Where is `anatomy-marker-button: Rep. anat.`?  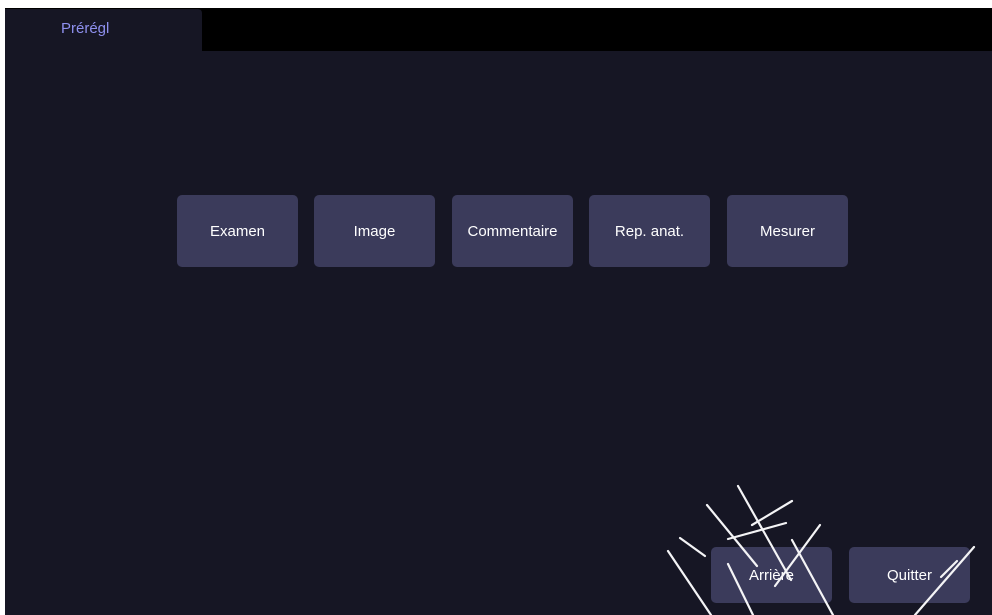
anatomy-marker-button: Rep. anat. is located at coordinates (649, 231).